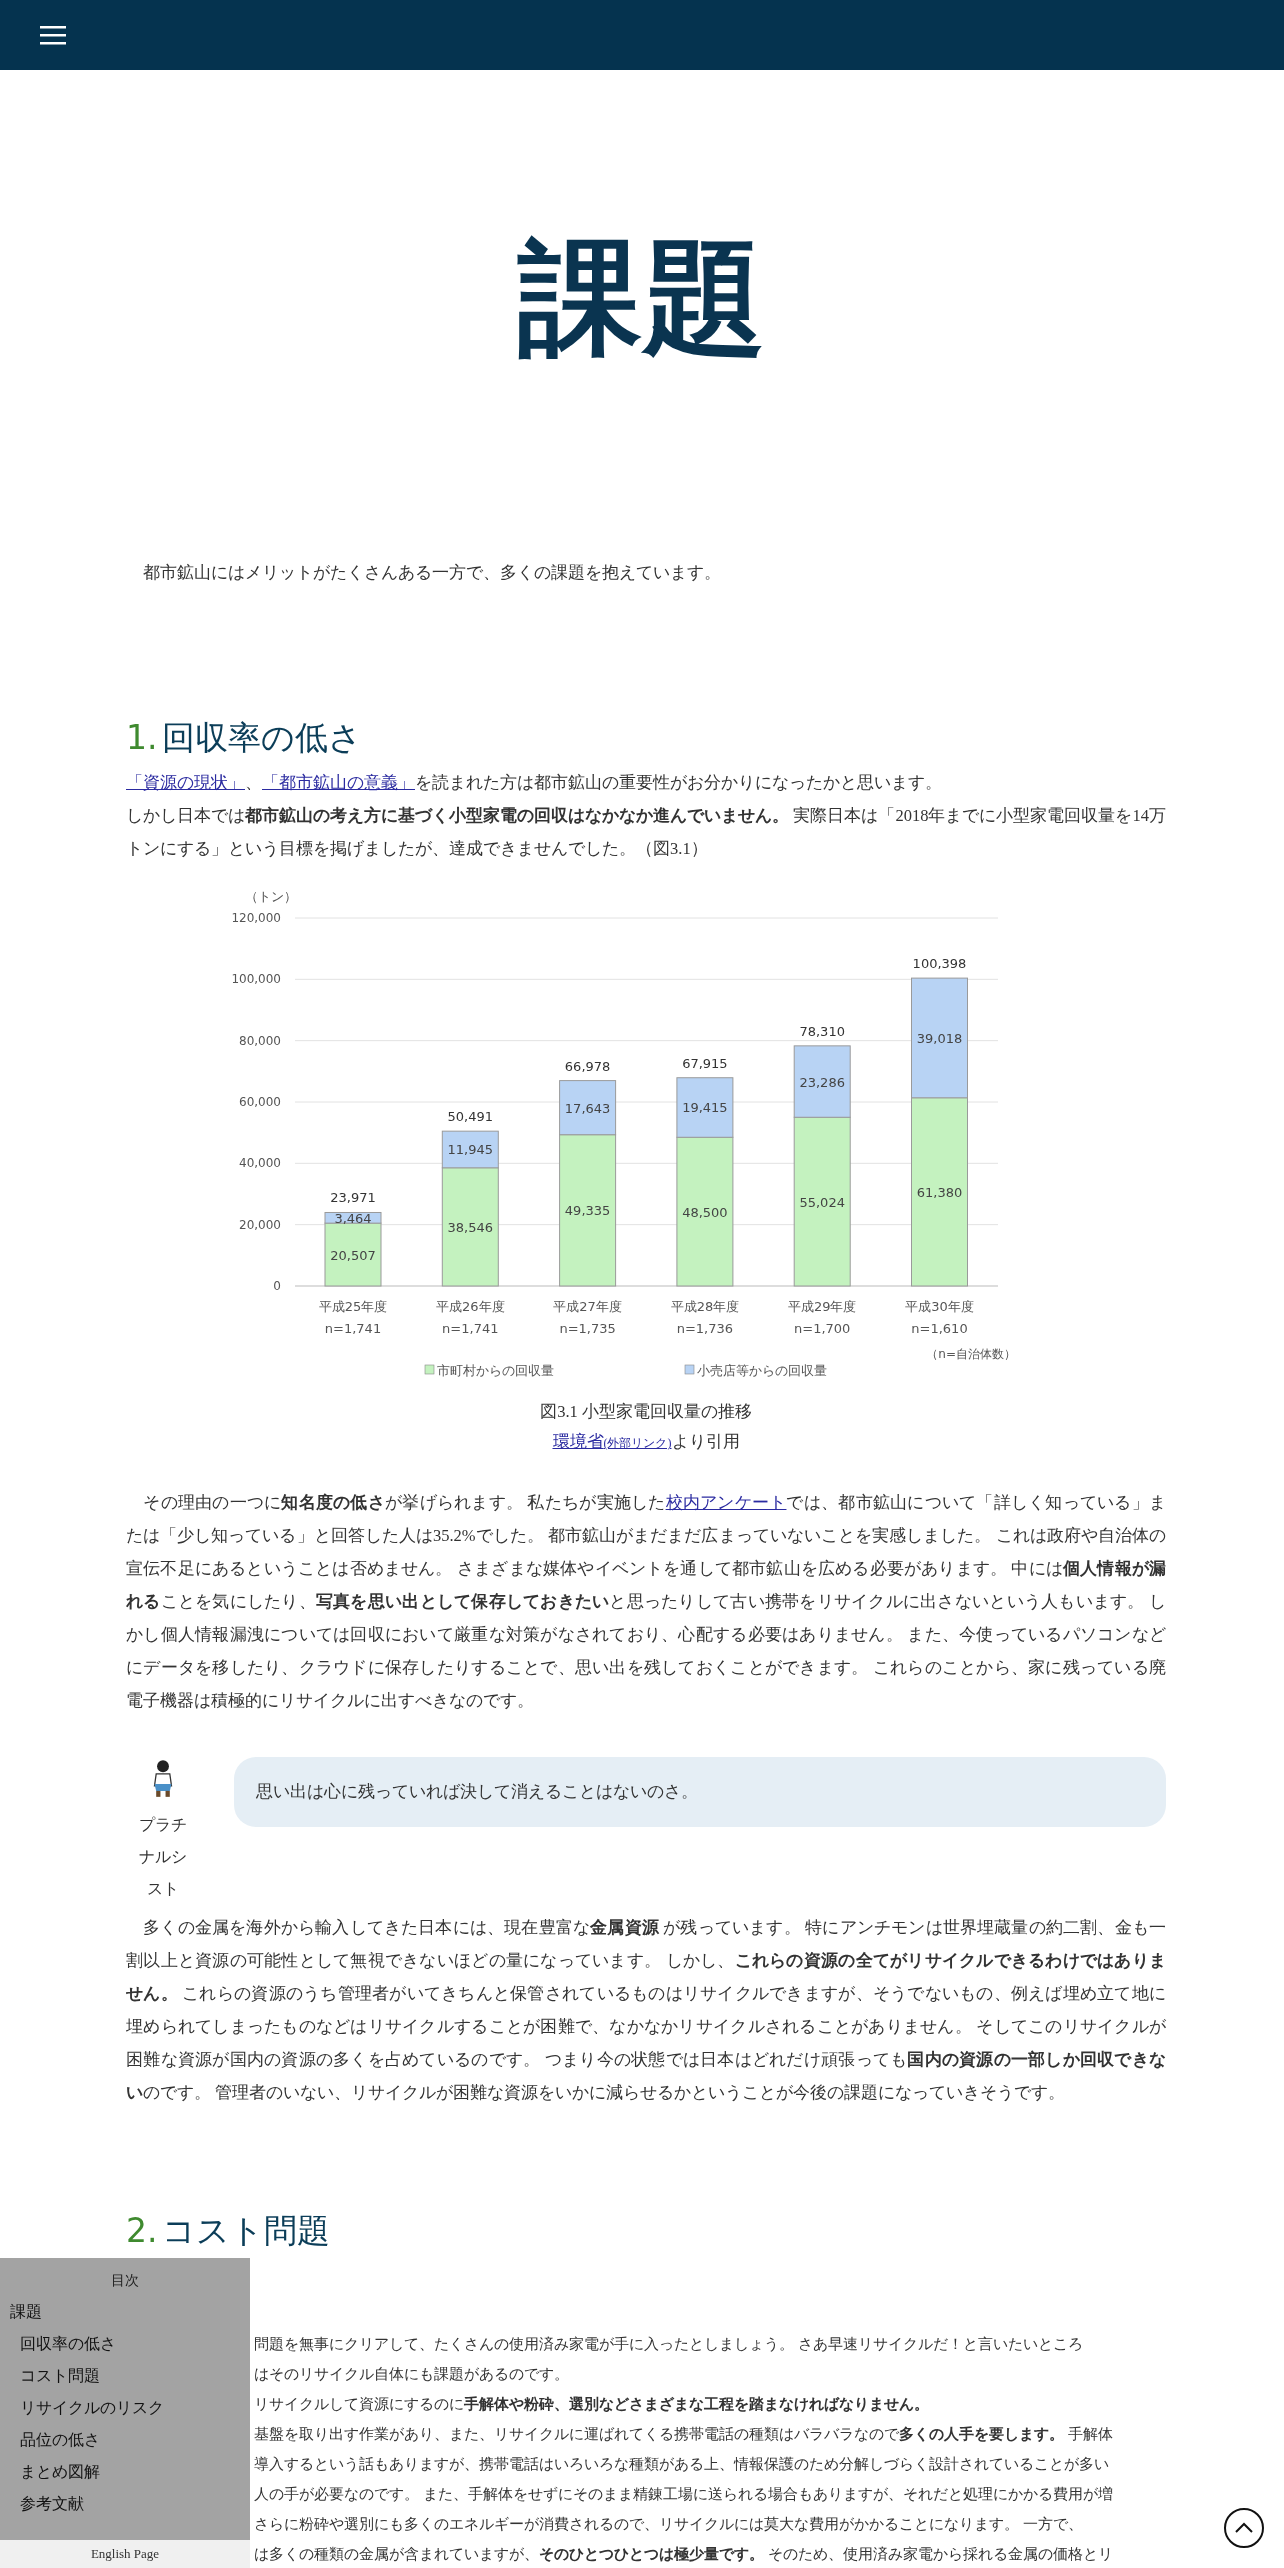 The width and height of the screenshot is (1284, 2568). Describe the element at coordinates (684, 2434) in the screenshot. I see `text-line: 基盤を取り出す作業があり、また、リサイクルに運ばれてくる携帯電話の種類はバラバラなので多くの人手を要します。 手解体` at that location.